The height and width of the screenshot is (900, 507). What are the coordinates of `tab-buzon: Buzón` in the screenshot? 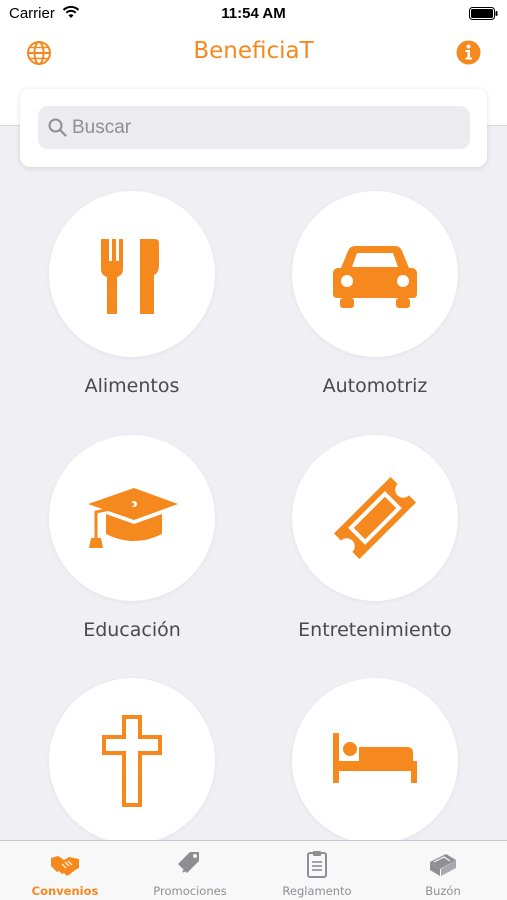 It's located at (443, 870).